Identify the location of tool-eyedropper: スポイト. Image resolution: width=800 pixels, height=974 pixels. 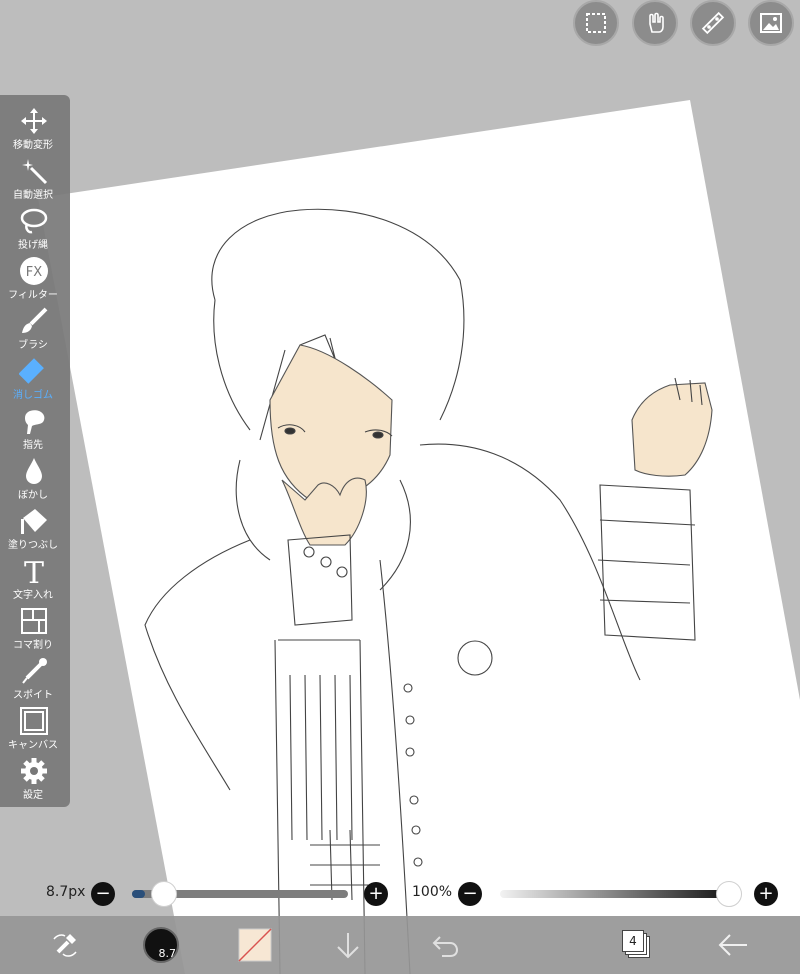
(35, 678).